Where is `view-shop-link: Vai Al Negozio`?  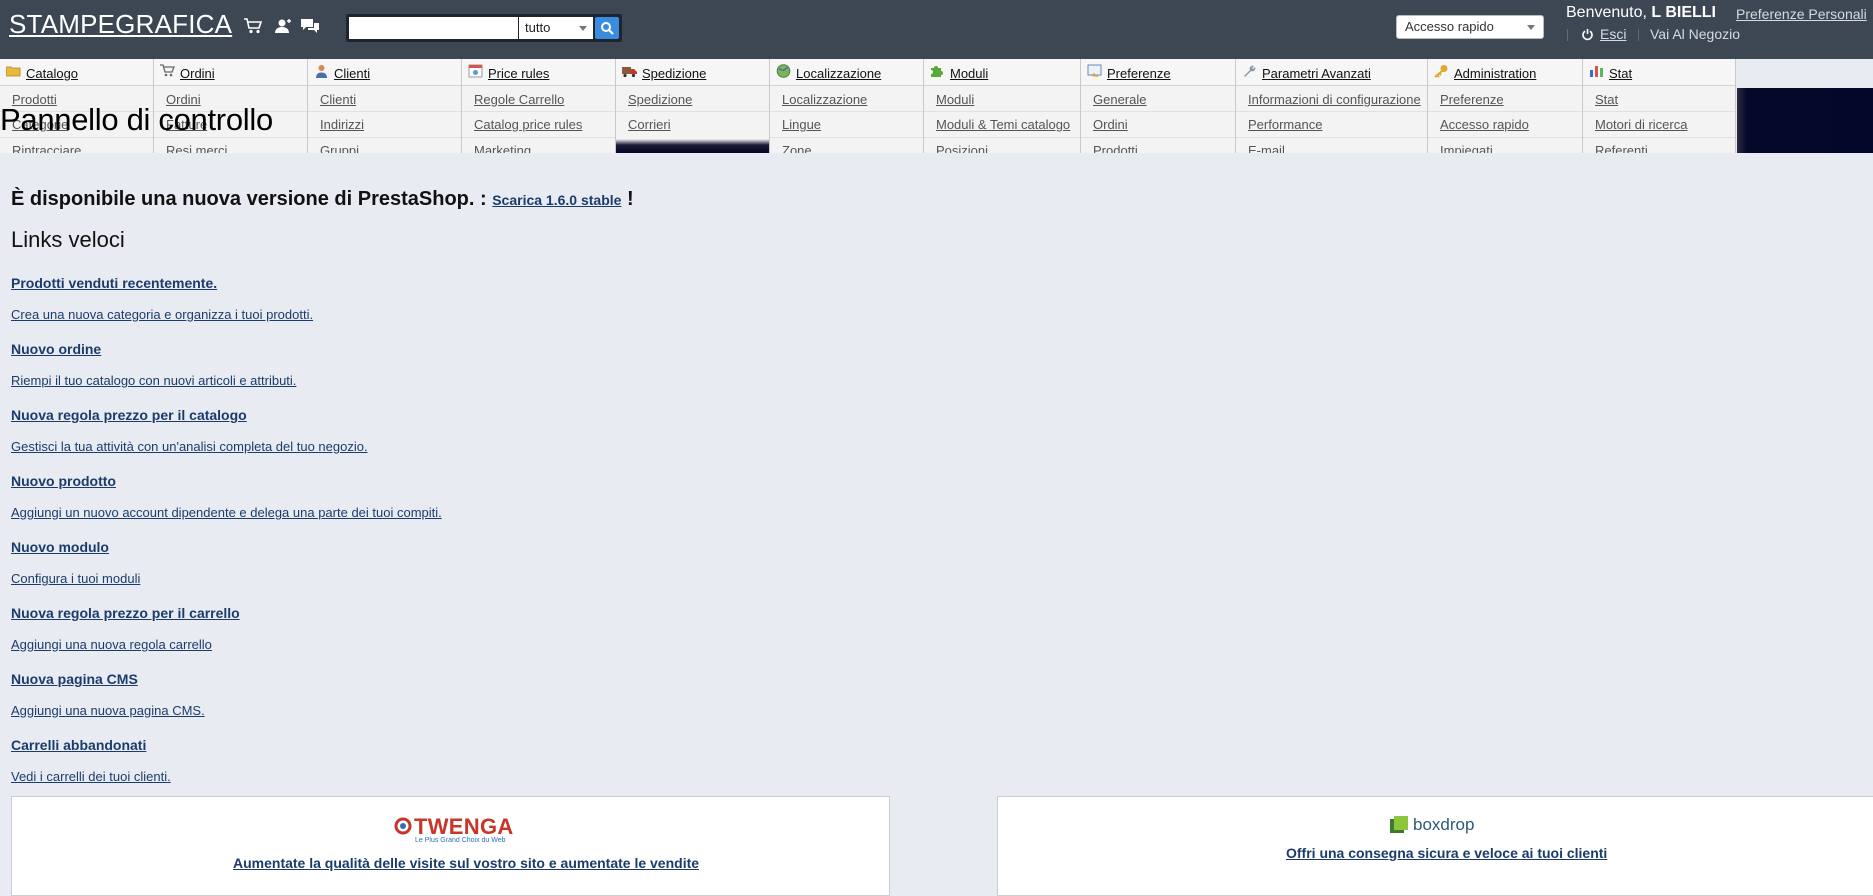 view-shop-link: Vai Al Negozio is located at coordinates (1695, 34).